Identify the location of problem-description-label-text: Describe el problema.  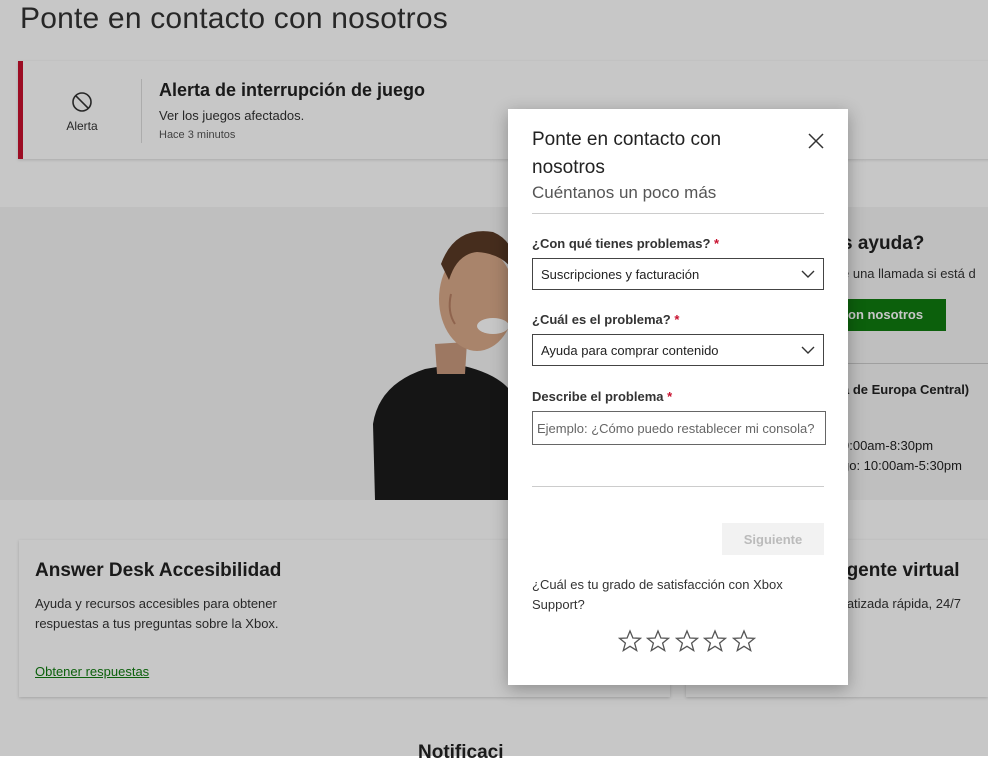
(598, 396).